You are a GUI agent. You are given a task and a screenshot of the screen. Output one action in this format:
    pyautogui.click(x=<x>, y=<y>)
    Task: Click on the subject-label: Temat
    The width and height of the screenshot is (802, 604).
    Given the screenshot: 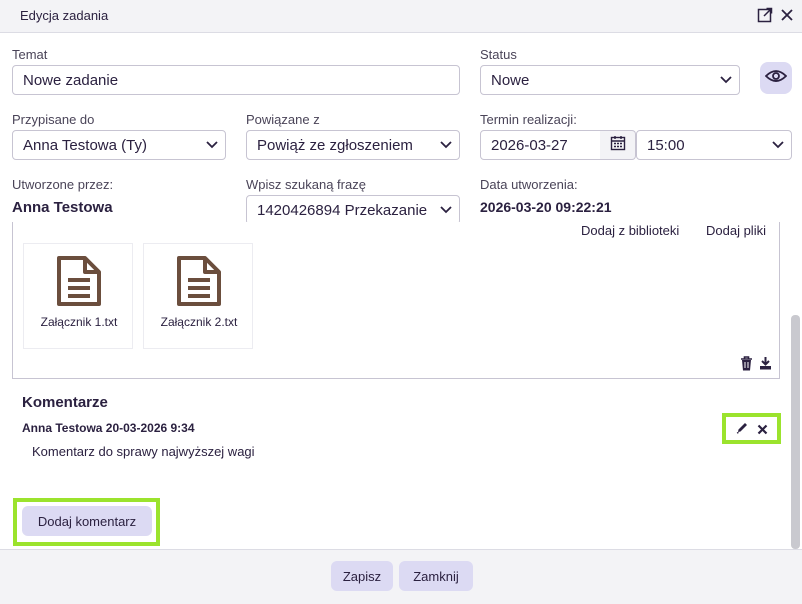 What is the action you would take?
    pyautogui.click(x=30, y=54)
    